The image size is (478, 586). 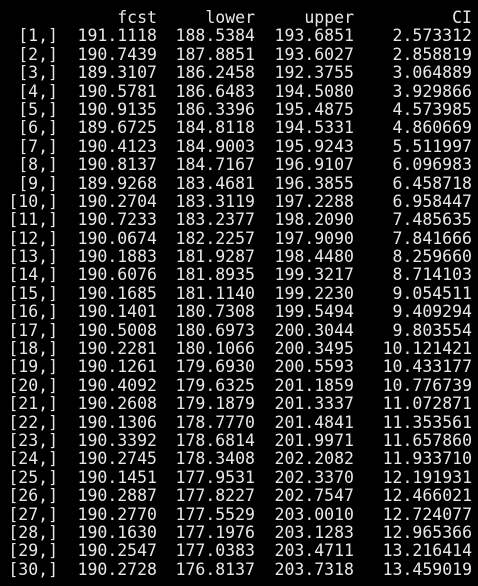 I want to click on lower-value: 180.1066, so click(x=215, y=349).